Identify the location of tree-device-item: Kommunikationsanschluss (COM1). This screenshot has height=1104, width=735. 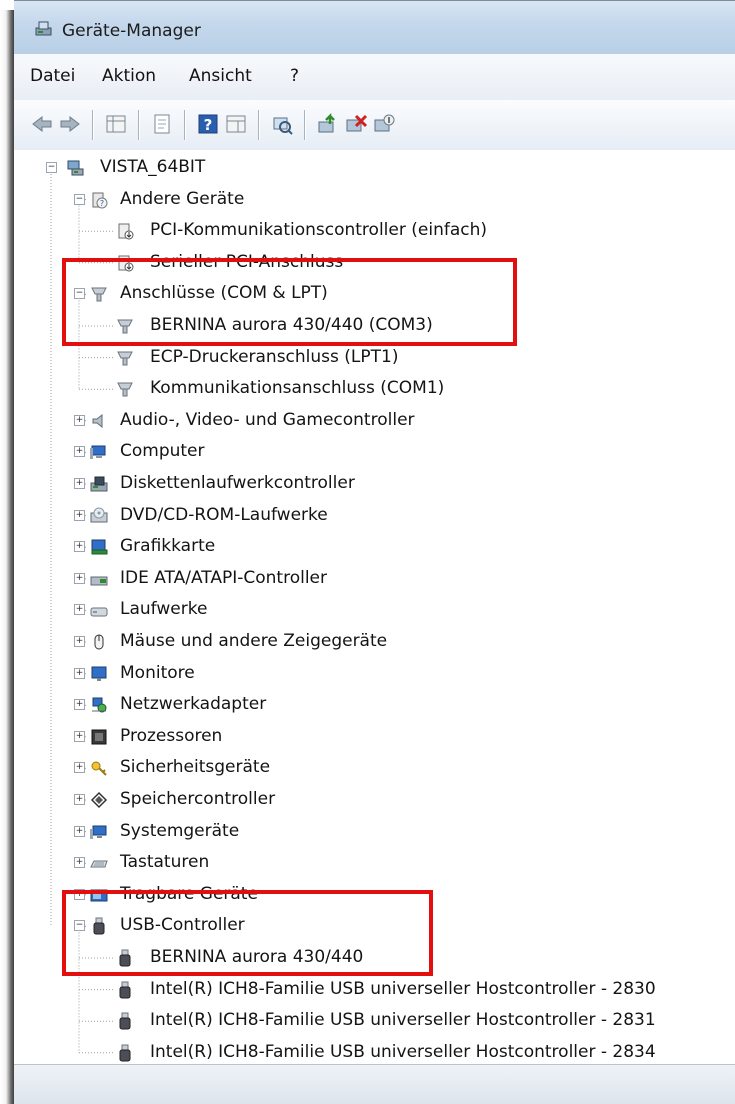
(374, 389).